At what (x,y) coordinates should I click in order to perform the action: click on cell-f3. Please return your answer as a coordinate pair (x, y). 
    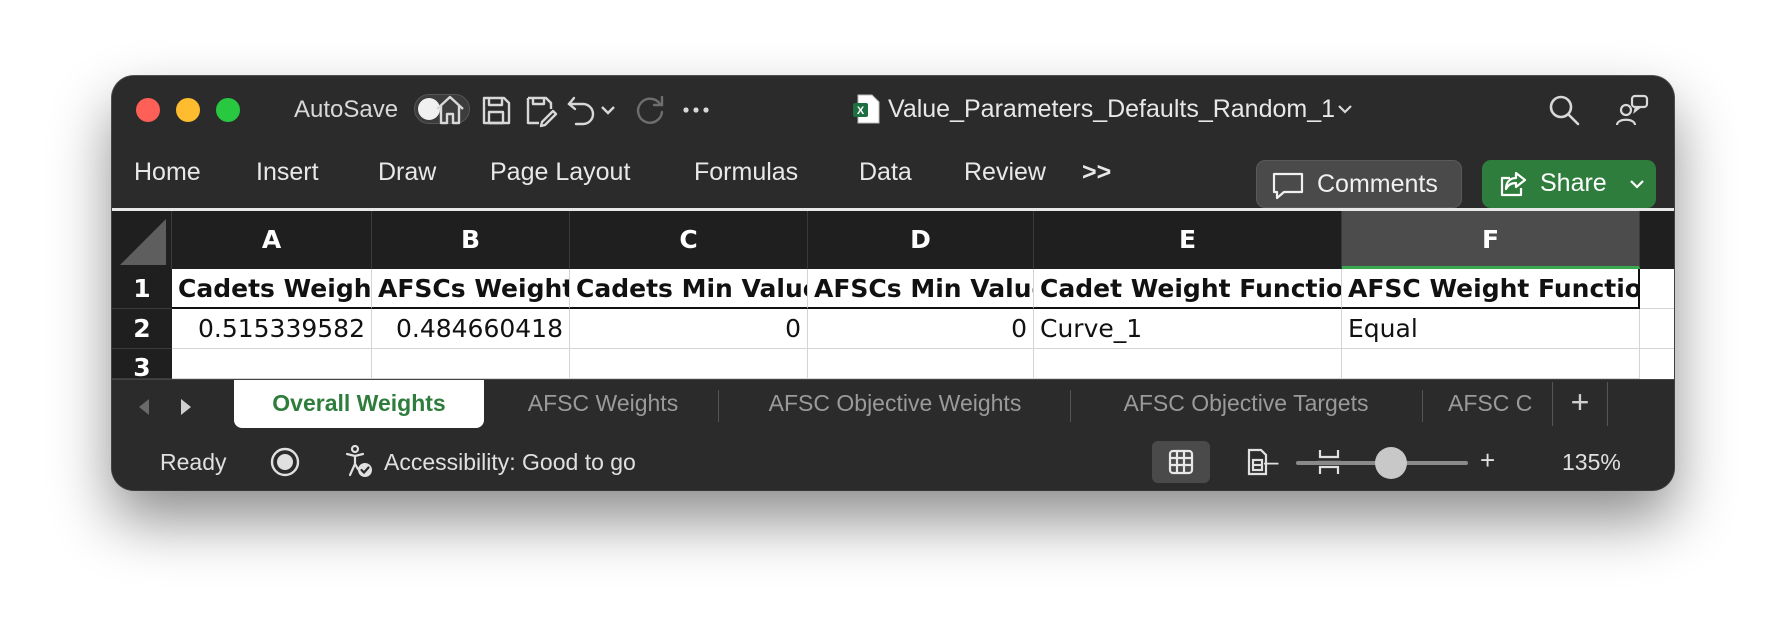
    Looking at the image, I should click on (1491, 364).